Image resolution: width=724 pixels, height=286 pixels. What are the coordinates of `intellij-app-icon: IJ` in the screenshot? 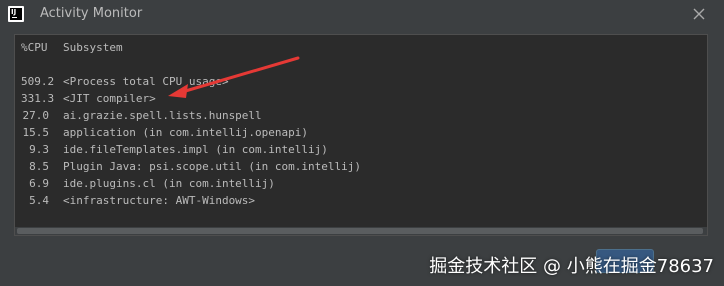 It's located at (16, 14).